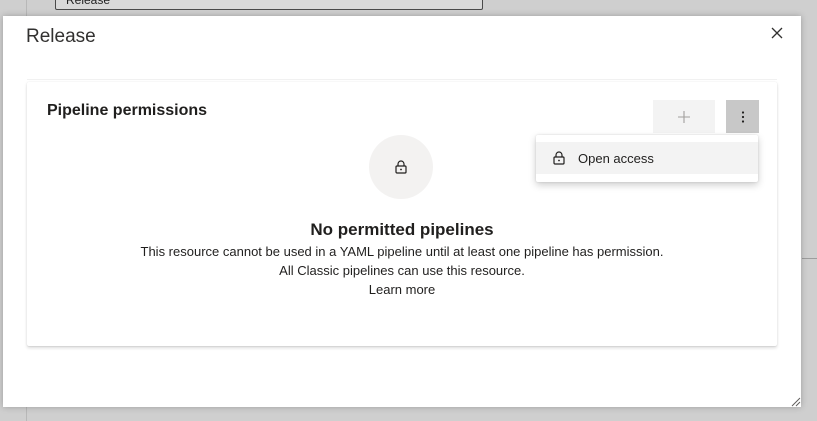  I want to click on learn-more-link: Learn more, so click(402, 289).